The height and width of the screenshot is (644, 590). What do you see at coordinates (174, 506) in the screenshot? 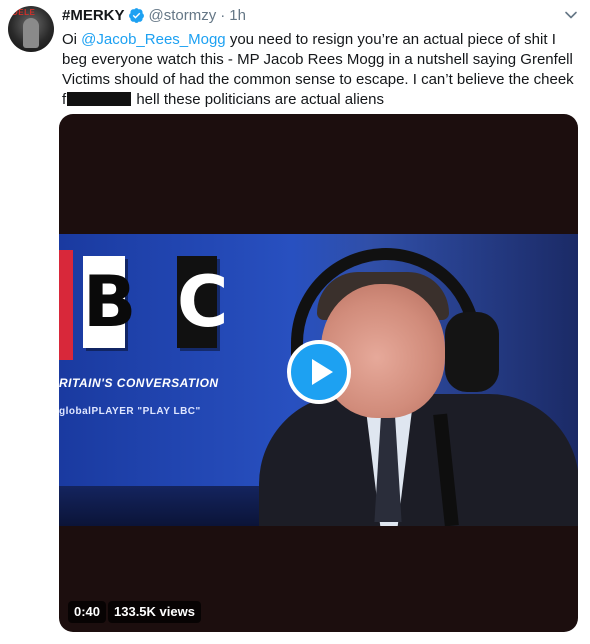
I see `studio-desk` at bounding box center [174, 506].